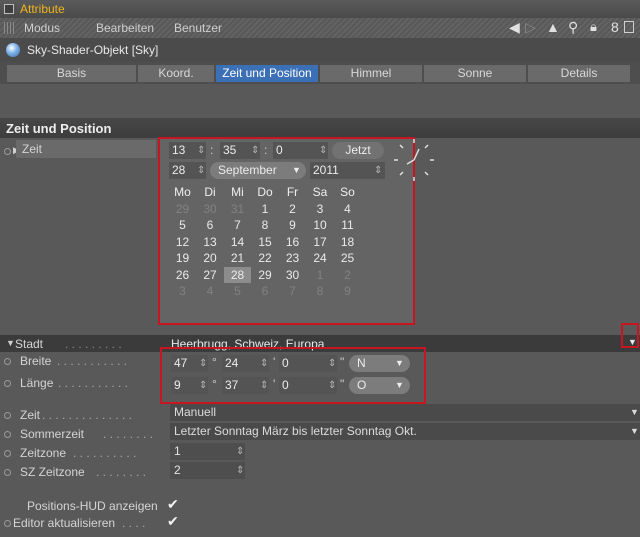 This screenshot has width=640, height=537. What do you see at coordinates (9, 9) in the screenshot?
I see `panel-checkbox` at bounding box center [9, 9].